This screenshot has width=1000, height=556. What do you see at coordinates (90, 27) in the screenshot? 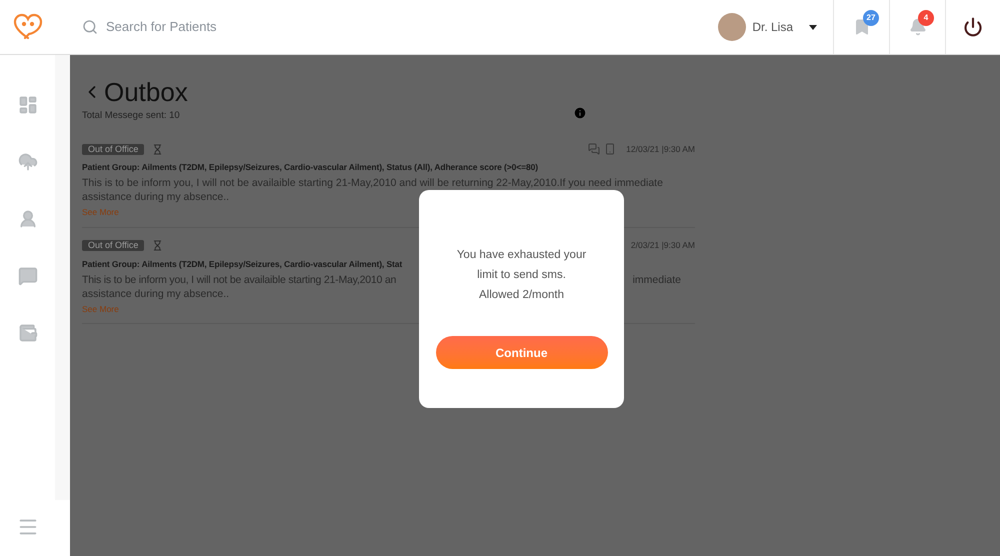
I see `search-icon` at bounding box center [90, 27].